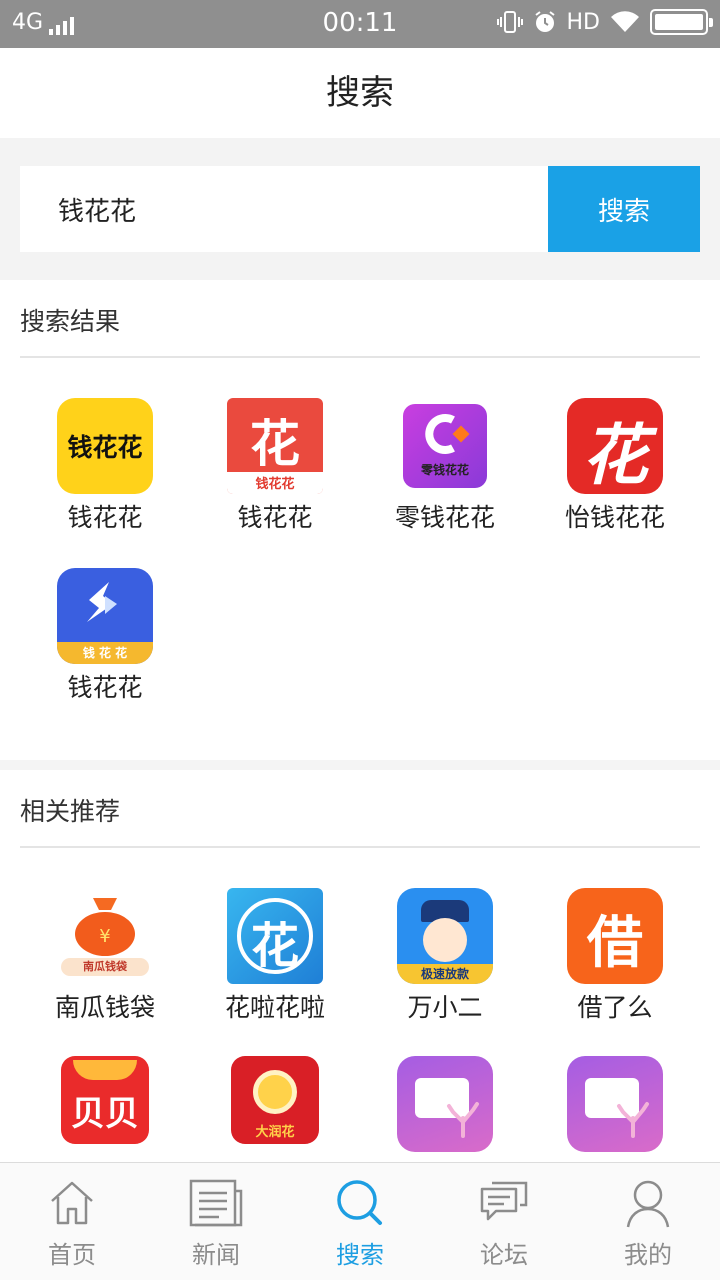 The image size is (720, 1280). What do you see at coordinates (681, 22) in the screenshot?
I see `battery-icon` at bounding box center [681, 22].